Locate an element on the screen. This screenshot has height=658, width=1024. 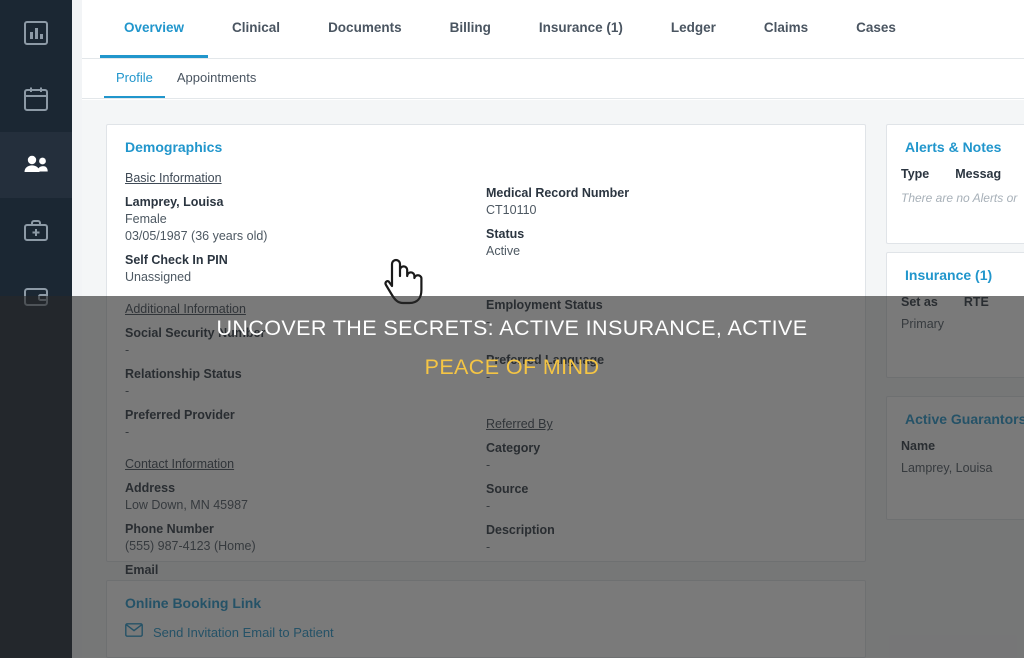
sidebar-item-reports is located at coordinates (36, 33).